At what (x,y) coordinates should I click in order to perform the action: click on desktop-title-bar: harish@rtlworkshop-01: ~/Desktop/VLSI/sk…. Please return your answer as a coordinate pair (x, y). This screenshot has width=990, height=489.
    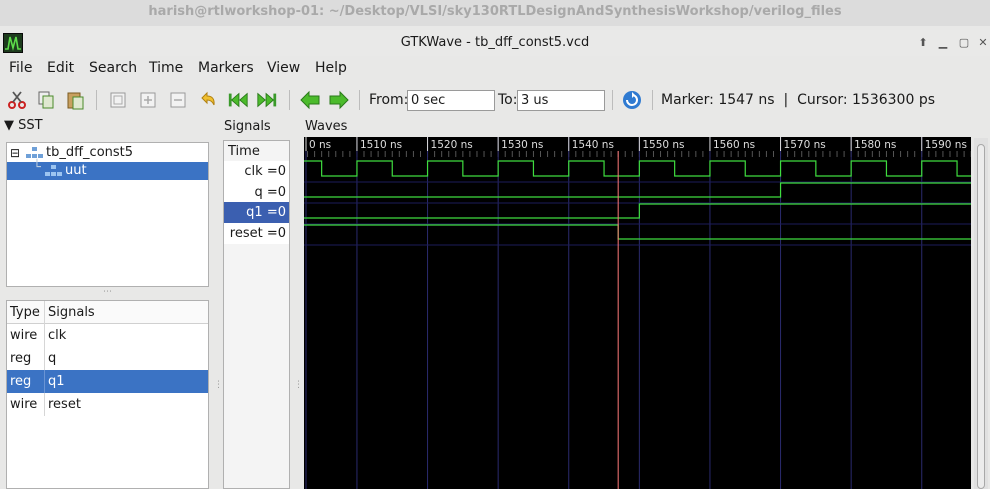
    Looking at the image, I should click on (495, 13).